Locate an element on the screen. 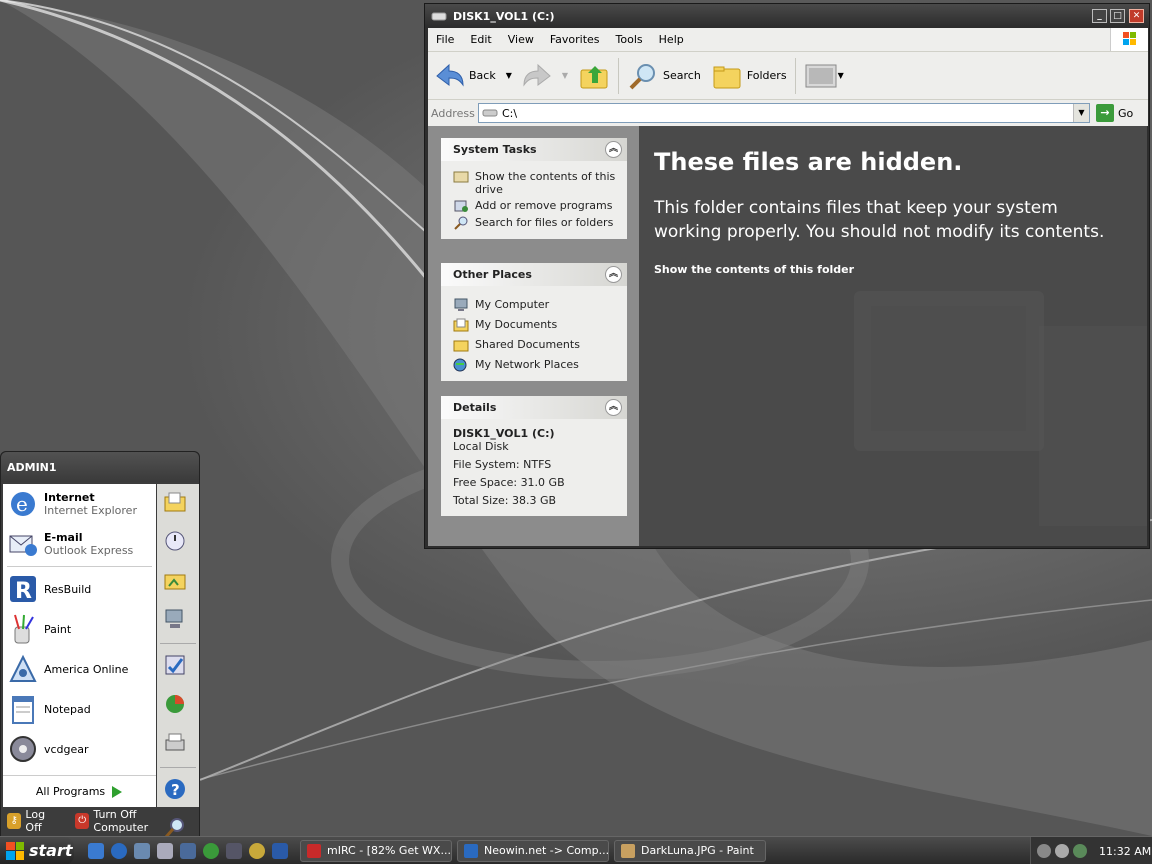 The image size is (1152, 864). all-programs-label: All Programs is located at coordinates (70, 791).